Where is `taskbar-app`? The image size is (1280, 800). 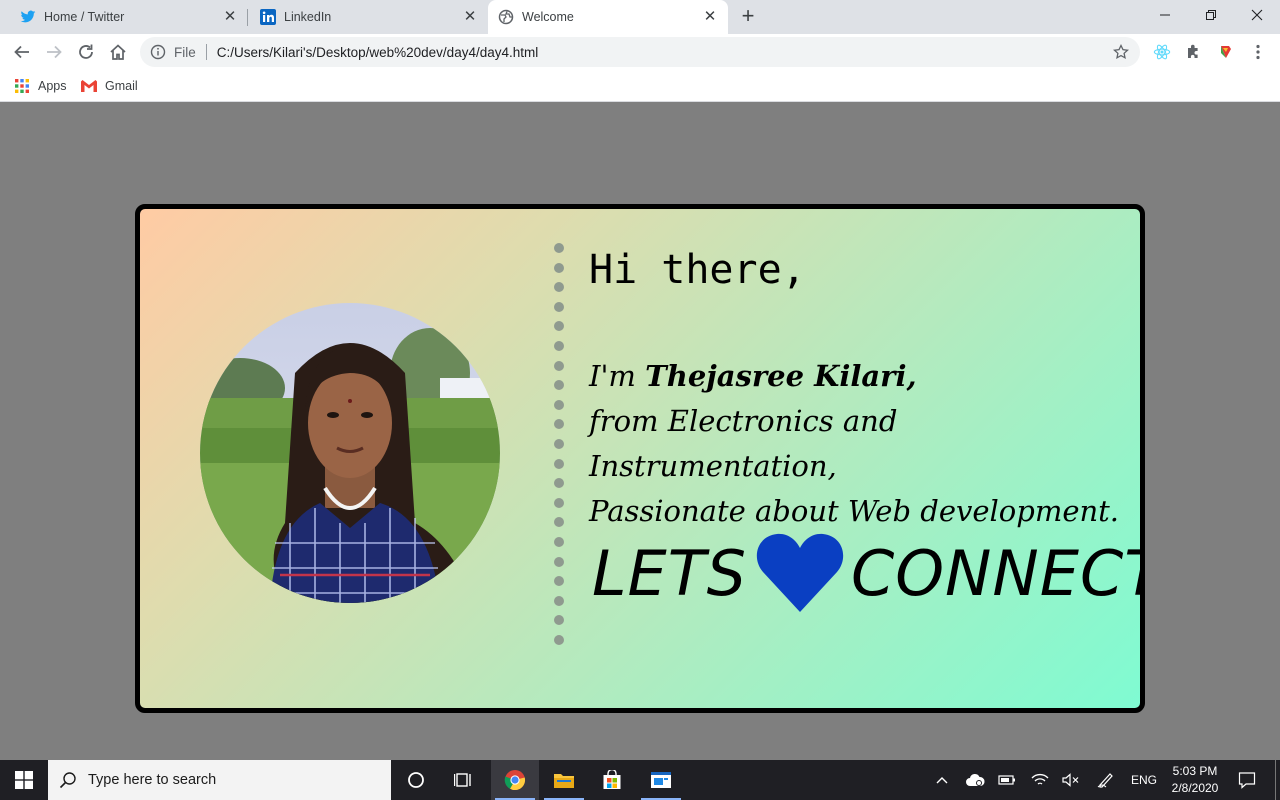 taskbar-app is located at coordinates (661, 780).